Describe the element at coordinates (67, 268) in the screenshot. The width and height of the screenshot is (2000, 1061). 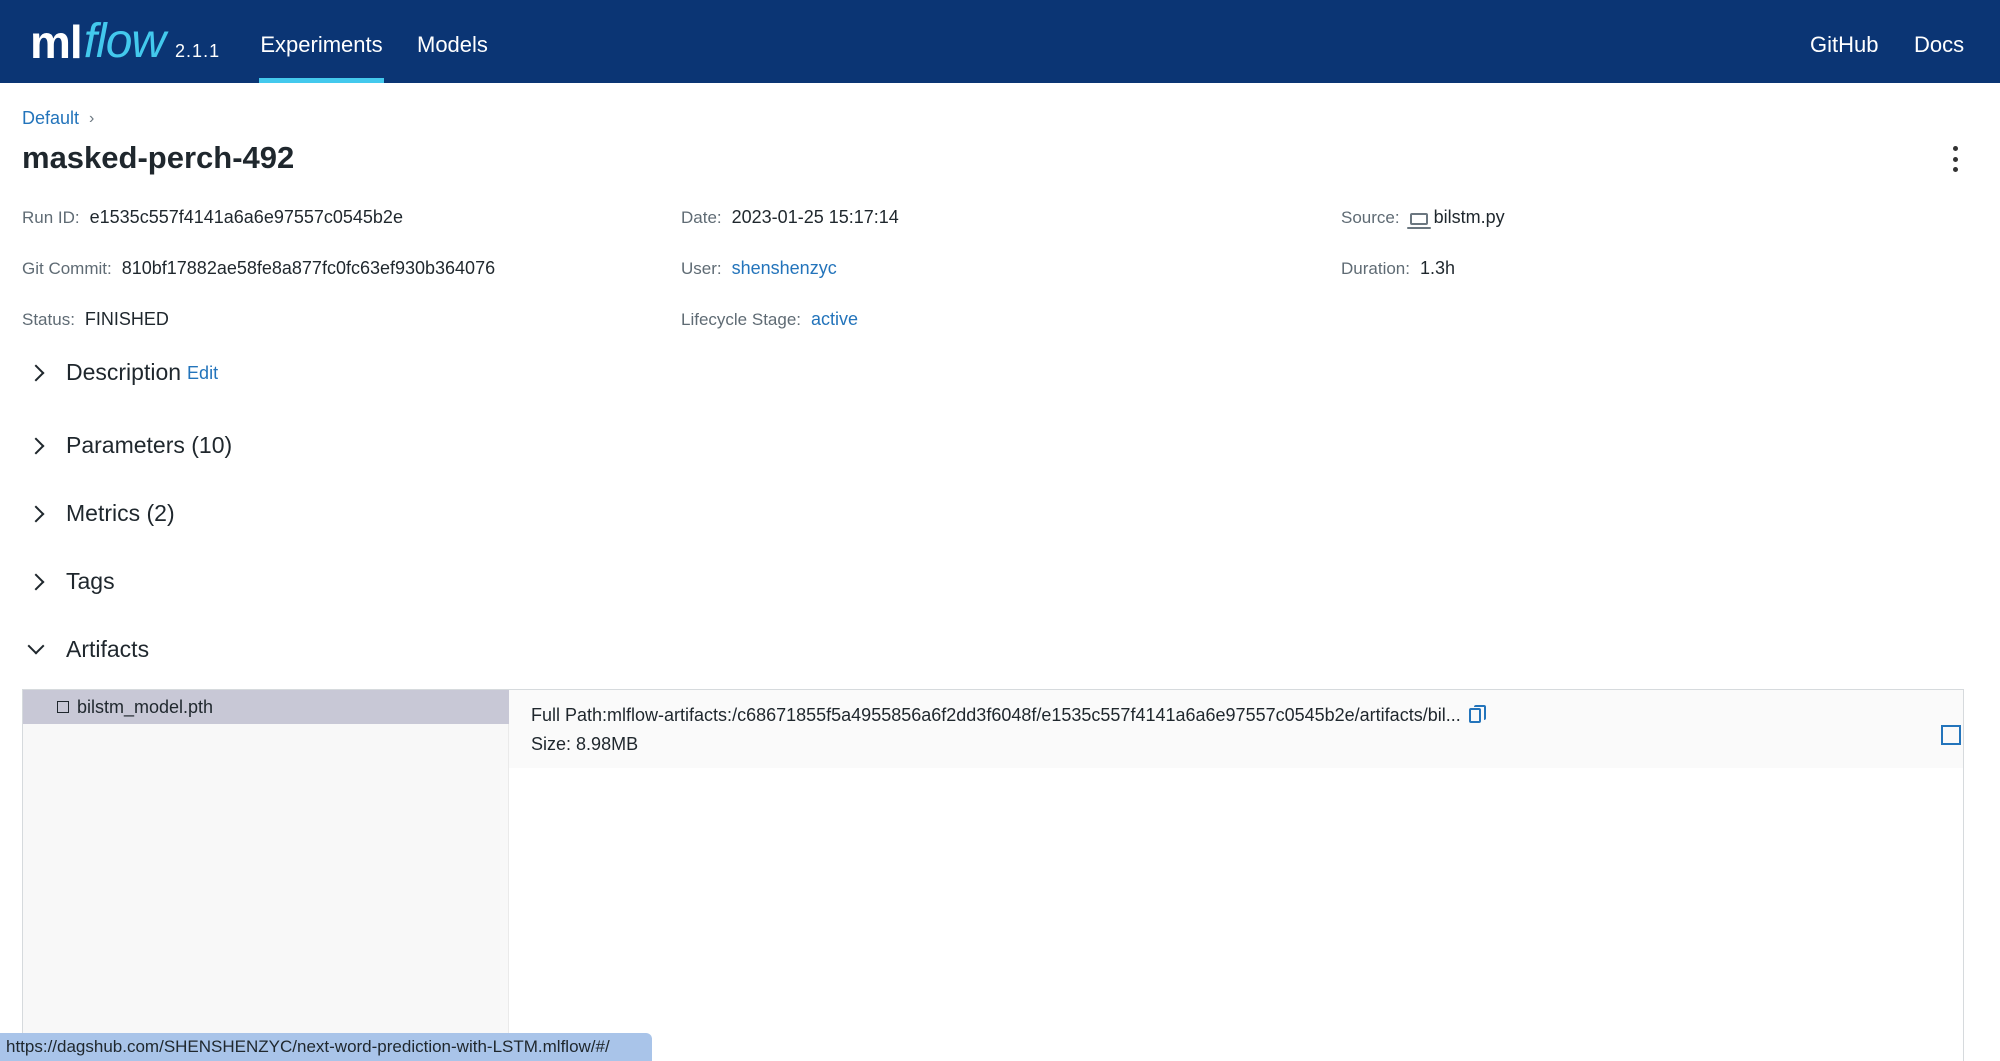
I see `git-commit-label: Git Commit:` at that location.